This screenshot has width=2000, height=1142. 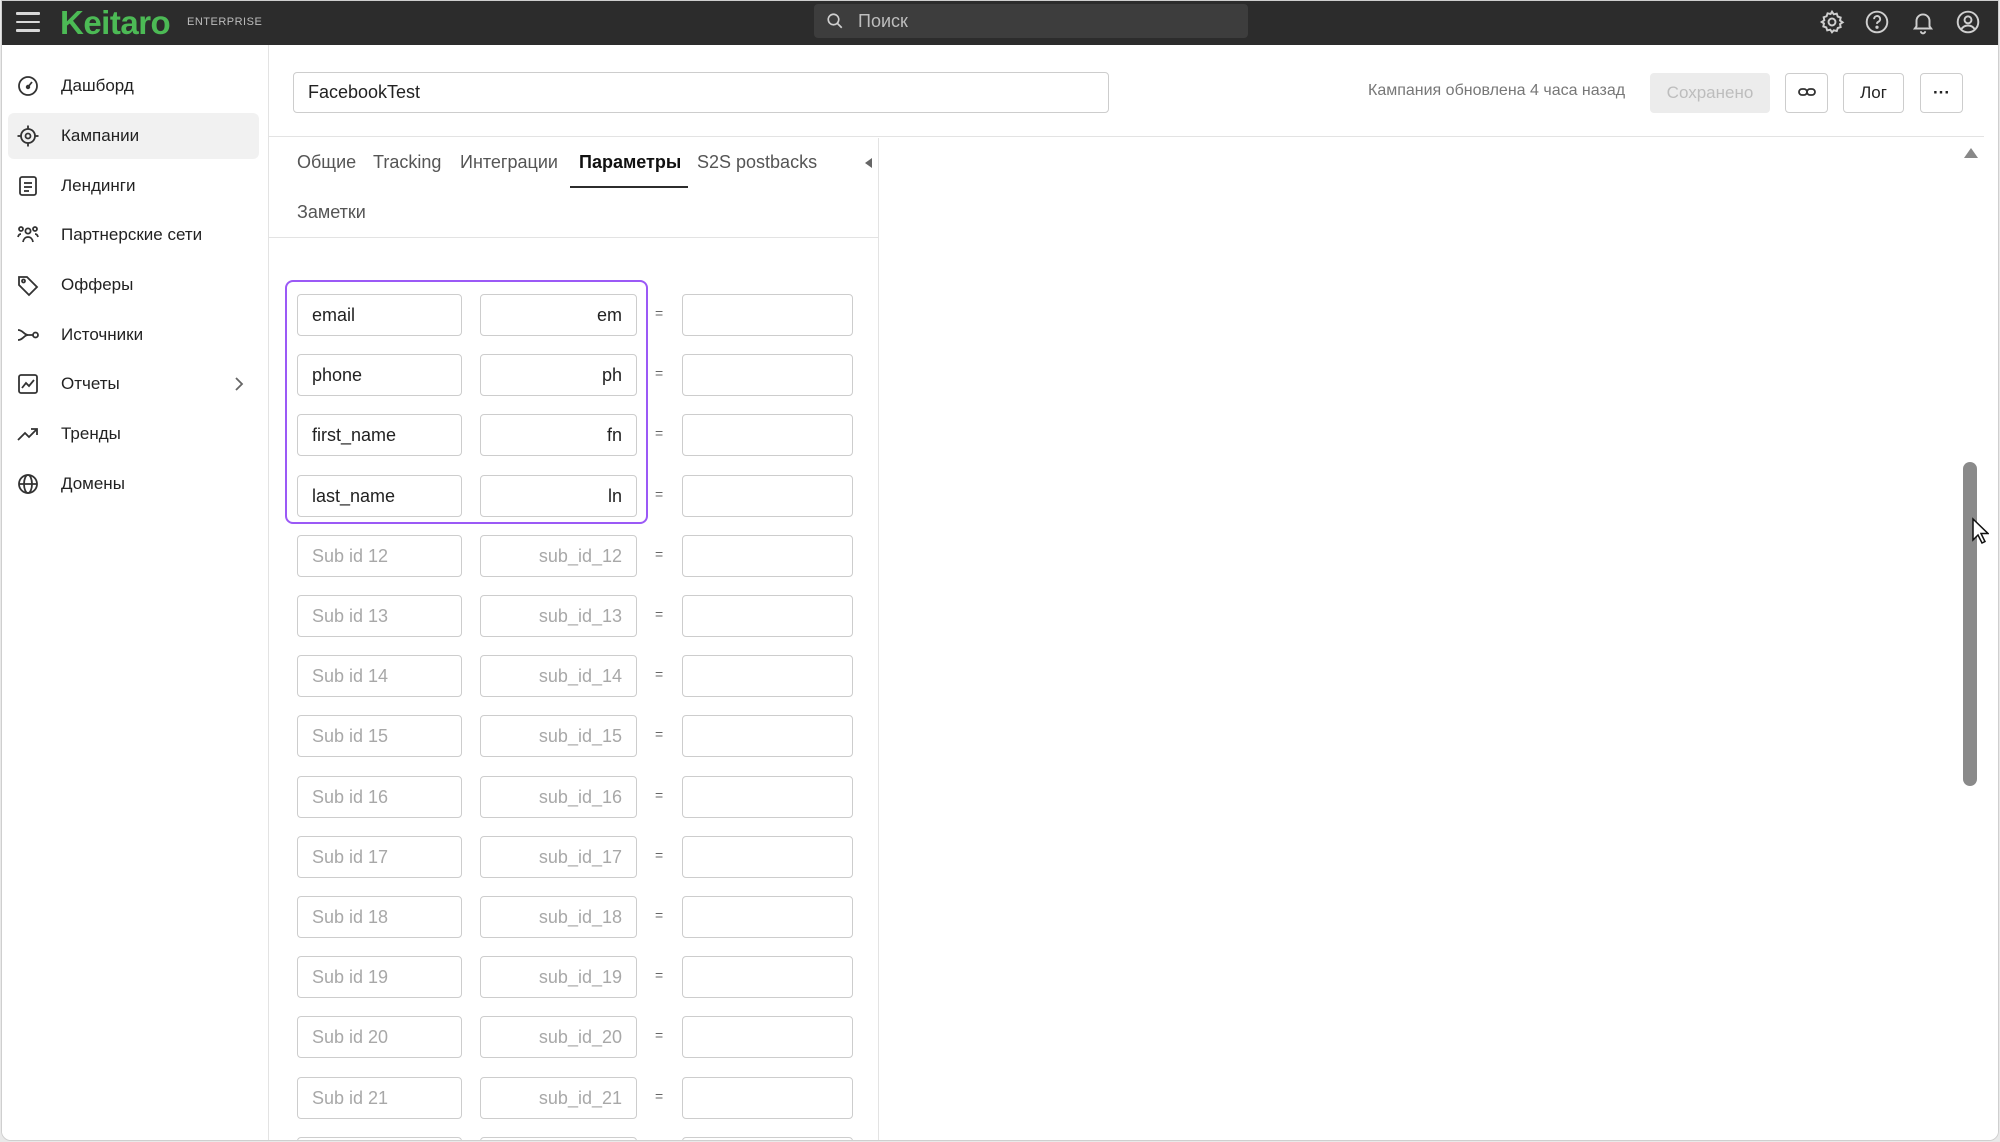 What do you see at coordinates (331, 212) in the screenshot?
I see `tab-notes: Заметки` at bounding box center [331, 212].